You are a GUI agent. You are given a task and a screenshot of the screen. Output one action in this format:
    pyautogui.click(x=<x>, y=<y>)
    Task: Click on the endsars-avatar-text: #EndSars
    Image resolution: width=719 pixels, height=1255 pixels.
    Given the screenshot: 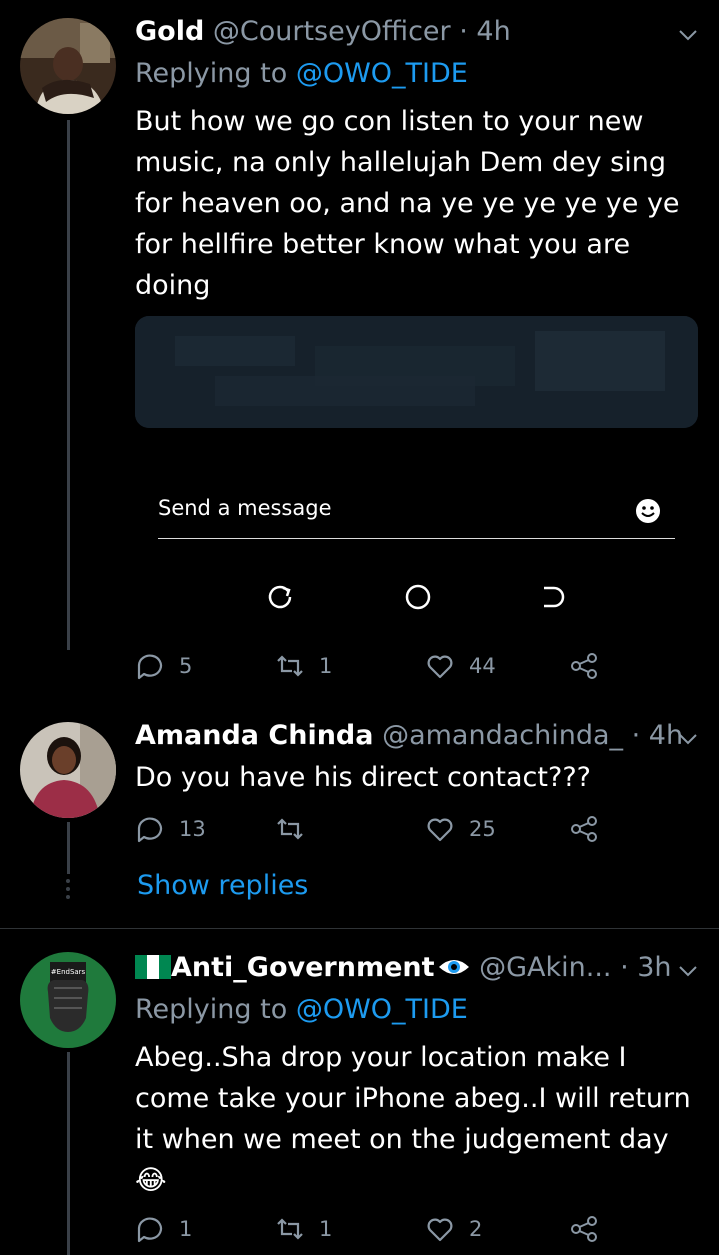 What is the action you would take?
    pyautogui.click(x=68, y=972)
    